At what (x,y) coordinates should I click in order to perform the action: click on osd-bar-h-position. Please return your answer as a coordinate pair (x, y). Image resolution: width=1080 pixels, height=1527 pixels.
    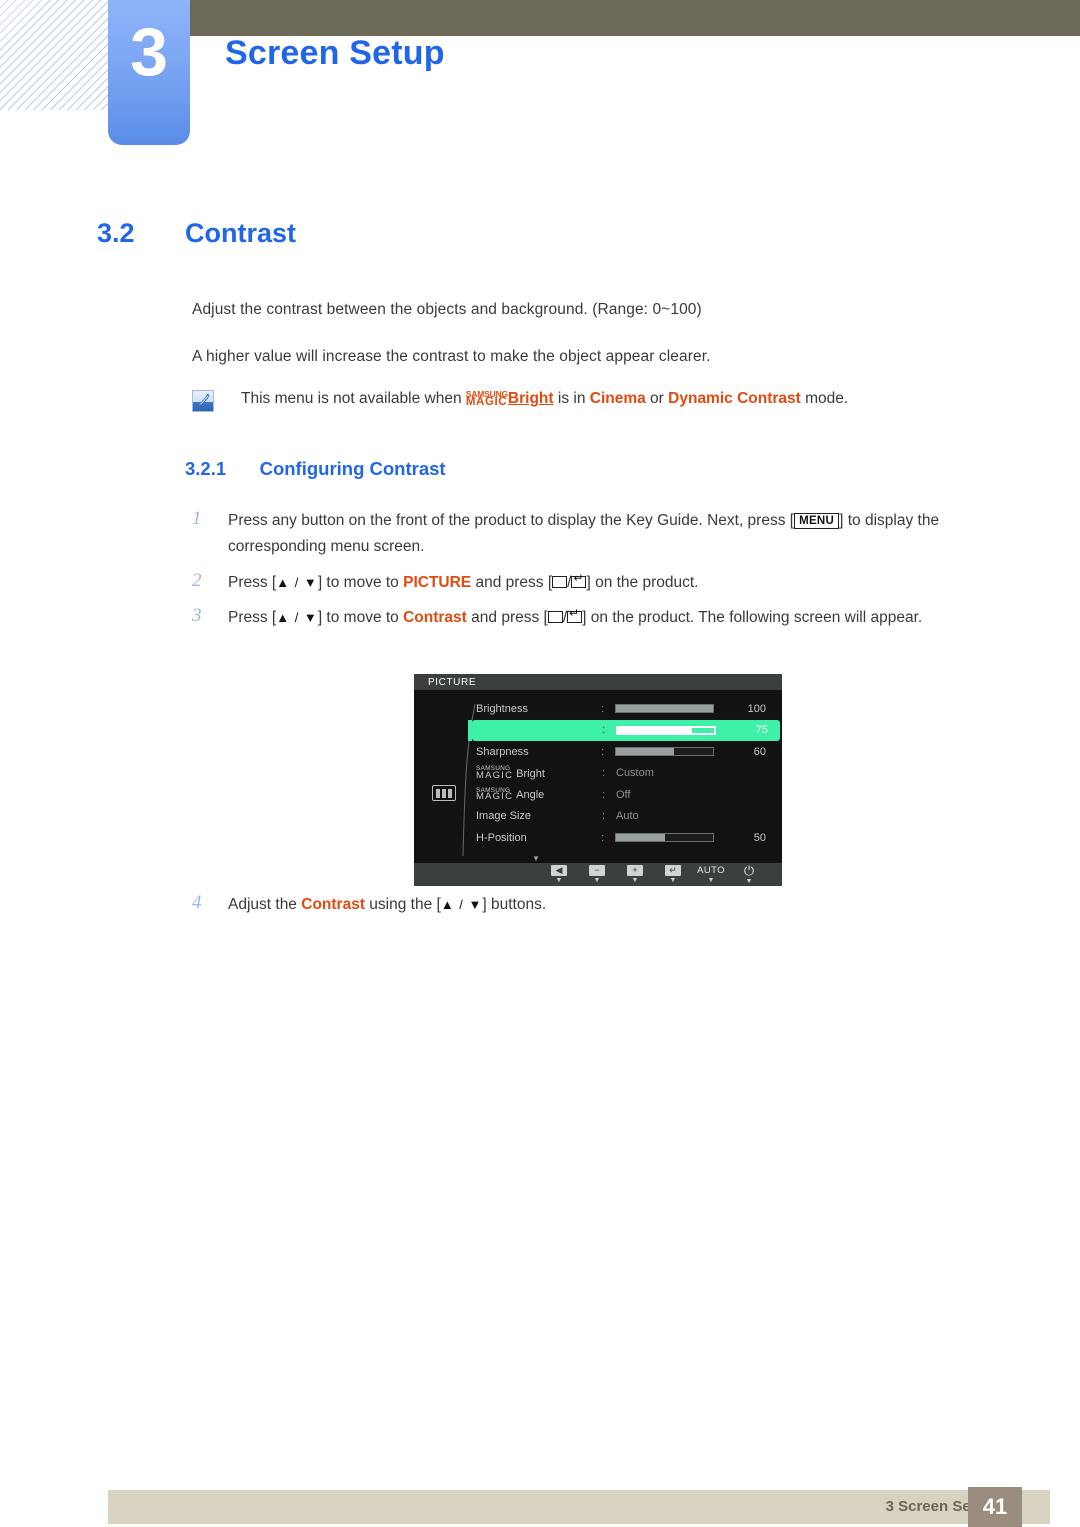
    Looking at the image, I should click on (665, 838).